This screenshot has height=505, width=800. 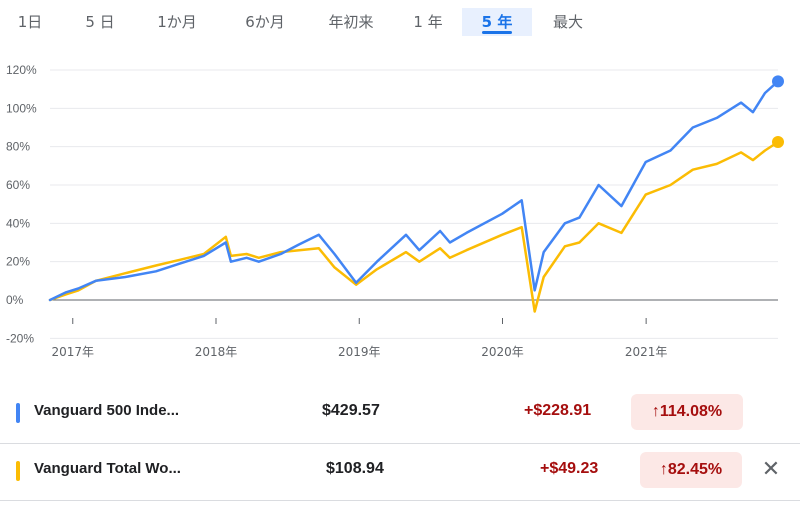 I want to click on tab-label: 6か月, so click(x=265, y=22).